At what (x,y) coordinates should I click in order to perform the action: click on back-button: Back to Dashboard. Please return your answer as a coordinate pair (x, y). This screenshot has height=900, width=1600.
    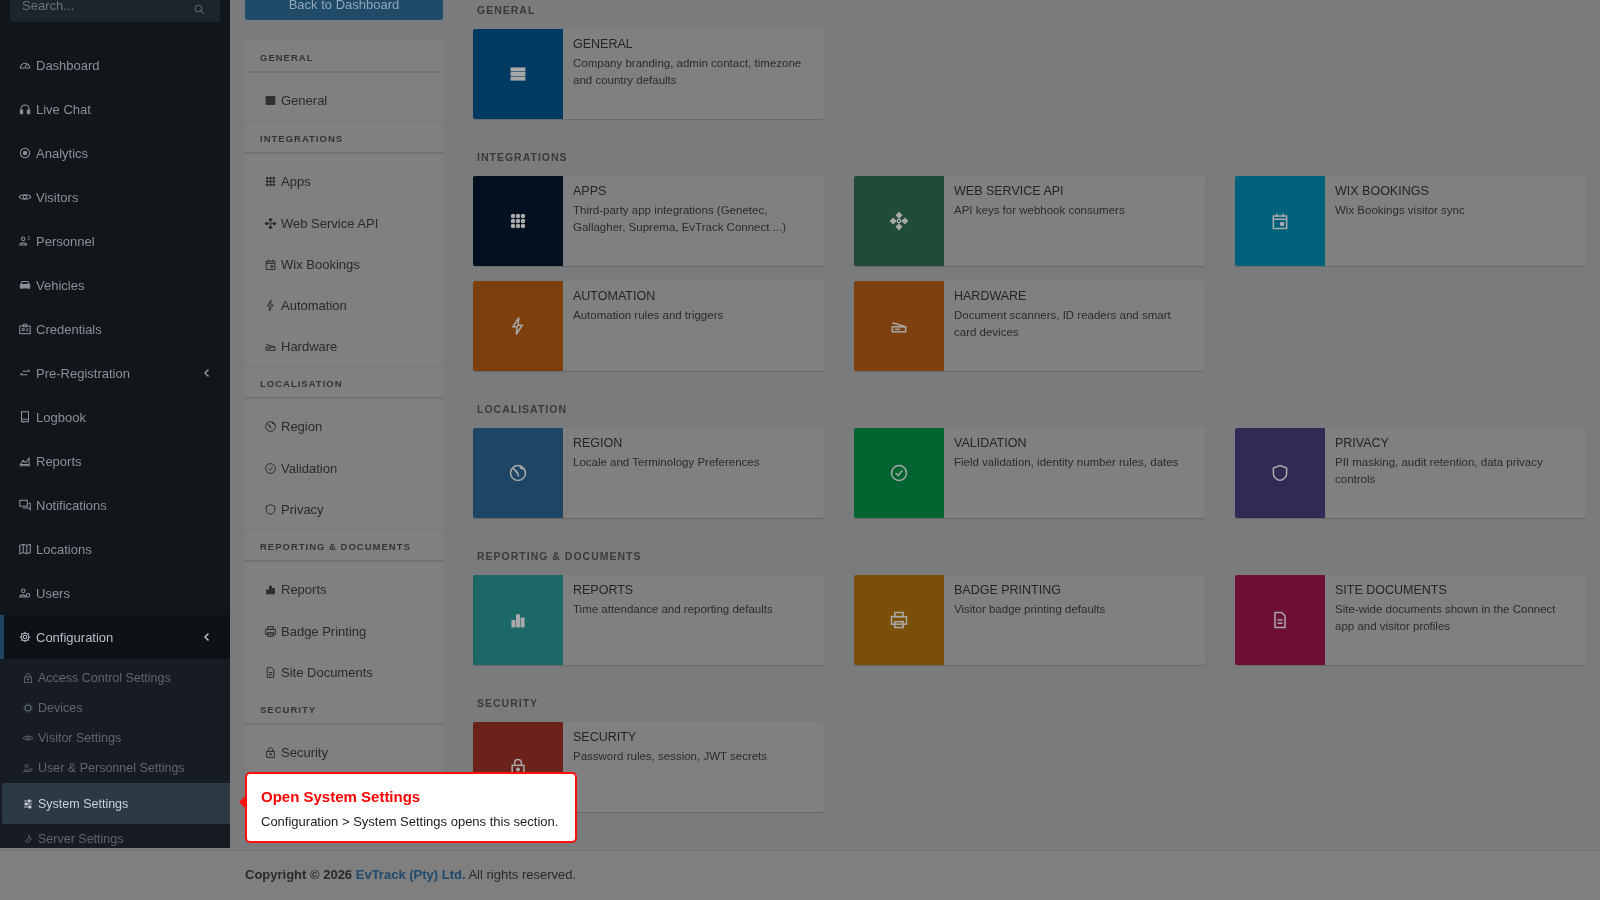
    Looking at the image, I should click on (344, 10).